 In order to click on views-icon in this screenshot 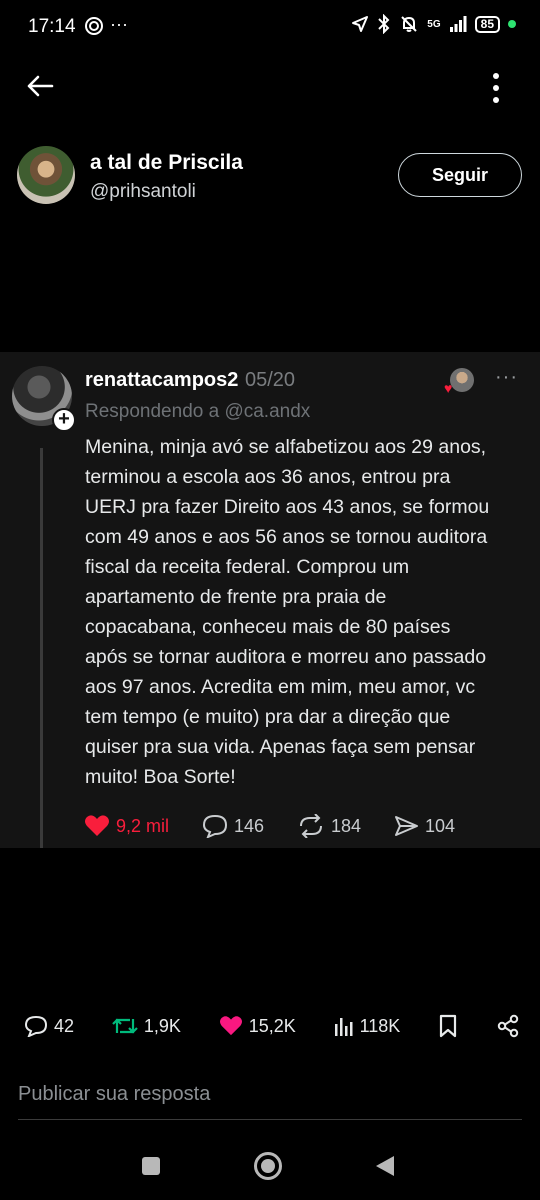, I will do `click(343, 1027)`.